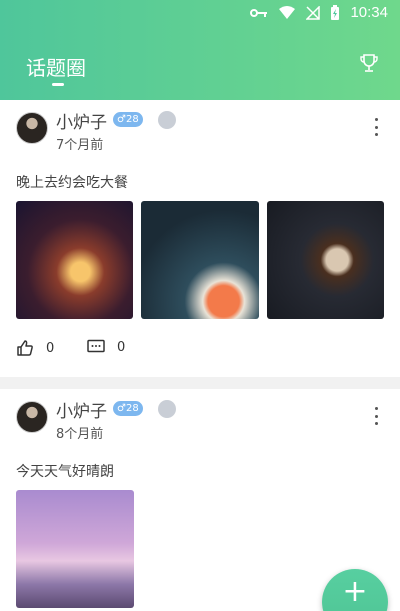  What do you see at coordinates (65, 472) in the screenshot?
I see `post-text: 今天天气好晴朗` at bounding box center [65, 472].